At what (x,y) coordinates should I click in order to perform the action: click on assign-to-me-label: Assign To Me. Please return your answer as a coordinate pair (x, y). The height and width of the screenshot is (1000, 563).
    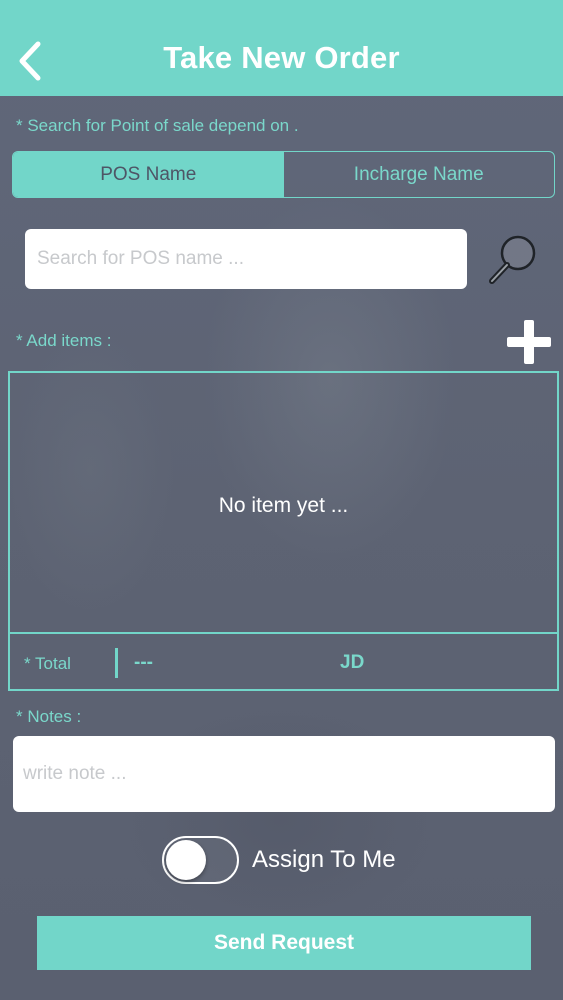
    Looking at the image, I should click on (324, 859).